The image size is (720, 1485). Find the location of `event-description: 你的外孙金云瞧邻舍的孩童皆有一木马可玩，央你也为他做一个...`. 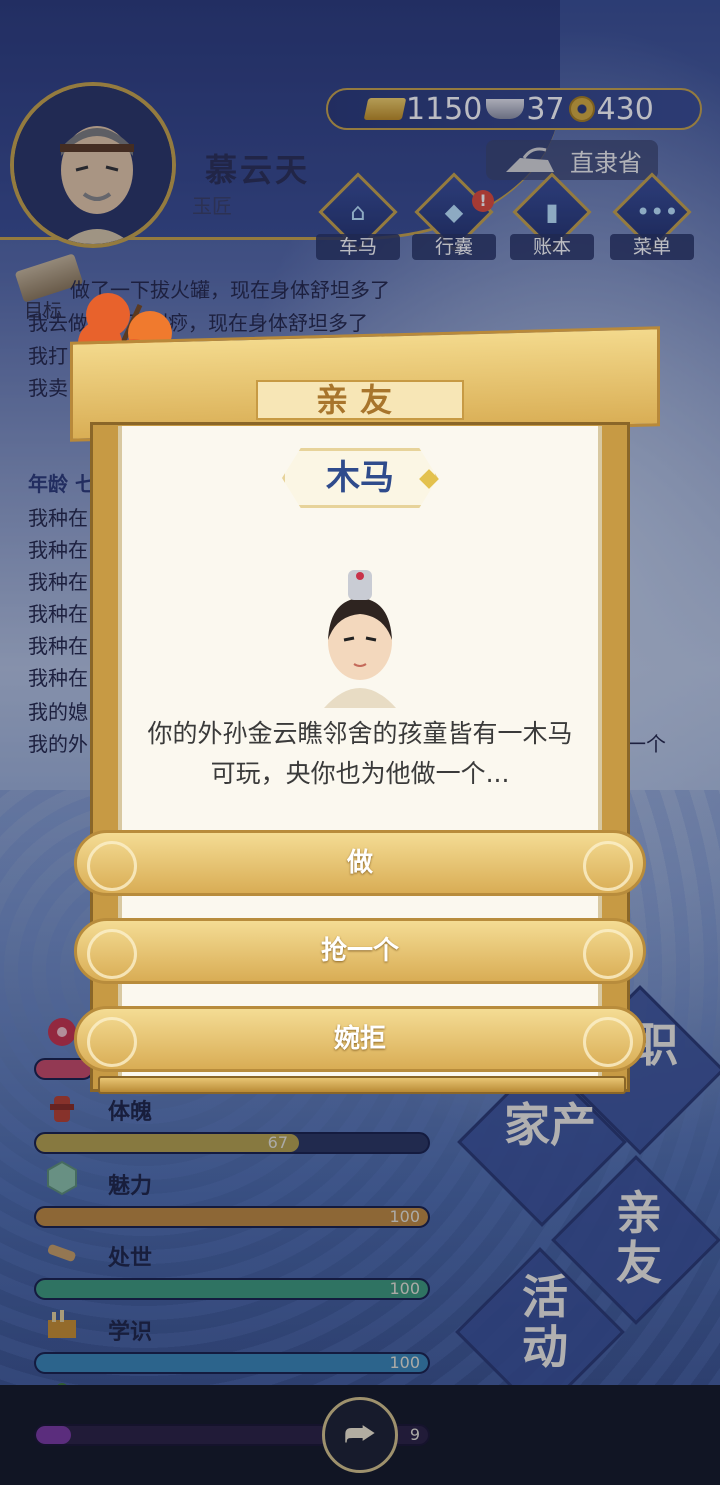

event-description: 你的外孙金云瞧邻舍的孩童皆有一木马可玩，央你也为他做一个... is located at coordinates (360, 753).